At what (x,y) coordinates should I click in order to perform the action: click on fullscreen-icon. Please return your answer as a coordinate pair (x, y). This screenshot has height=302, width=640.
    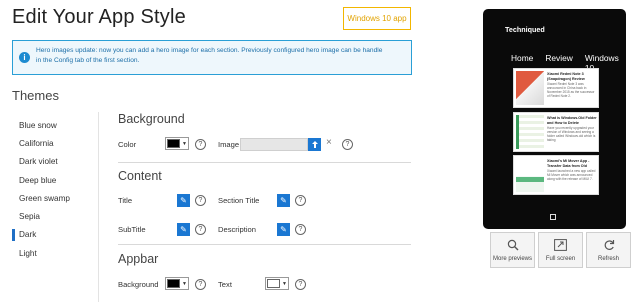
    Looking at the image, I should click on (560, 245).